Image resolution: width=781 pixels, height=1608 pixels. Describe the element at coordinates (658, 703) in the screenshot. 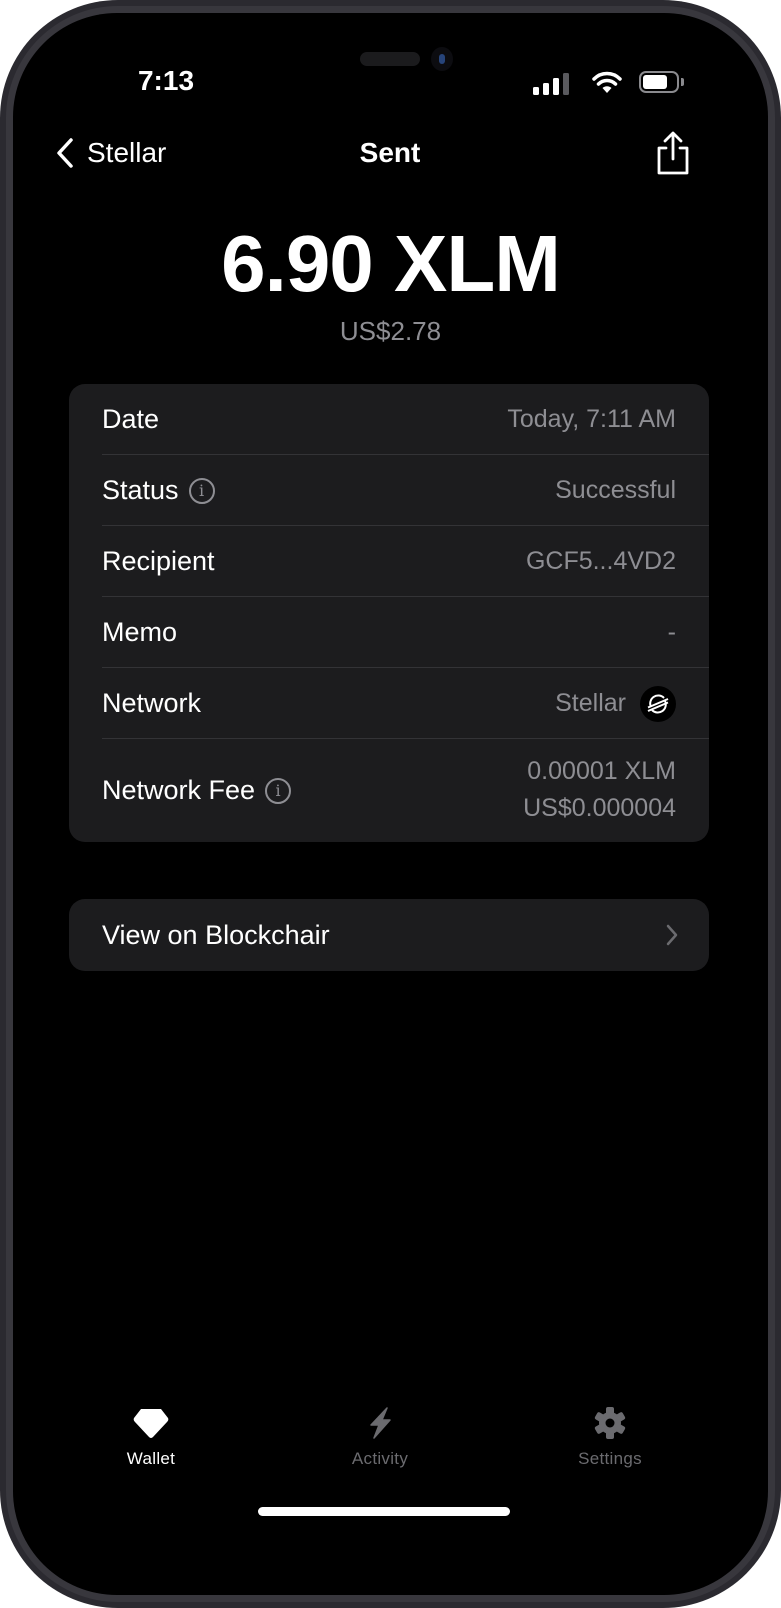

I see `stellar-logo-icon` at that location.